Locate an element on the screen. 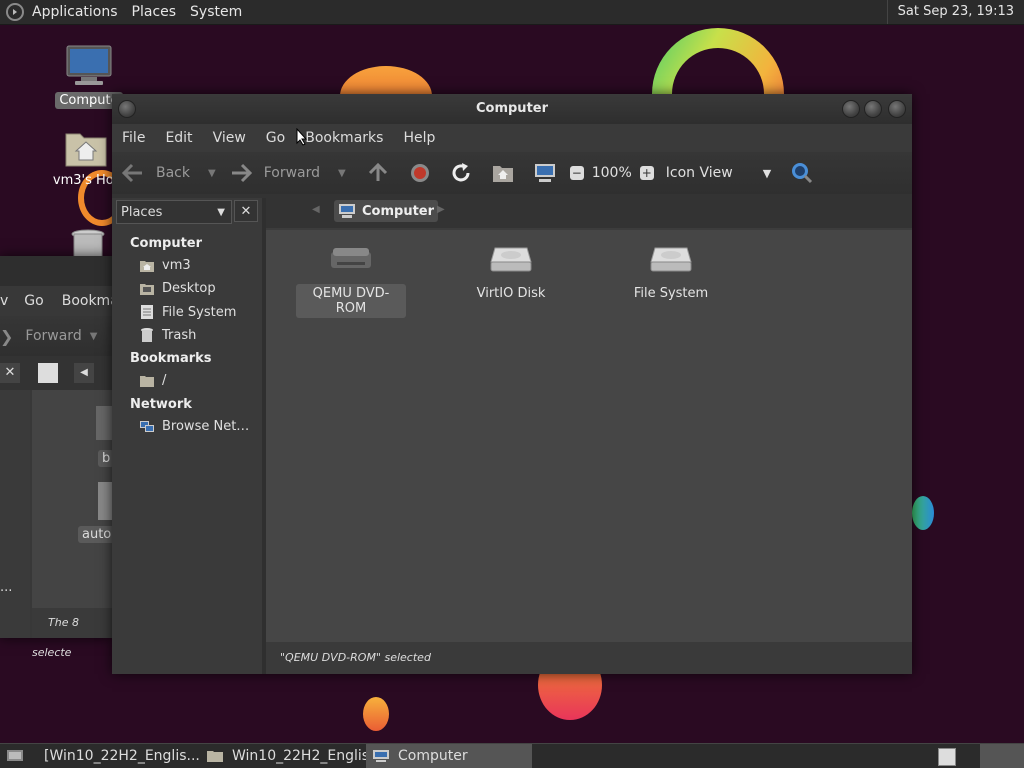  sidebar-item-root: / is located at coordinates (152, 380).